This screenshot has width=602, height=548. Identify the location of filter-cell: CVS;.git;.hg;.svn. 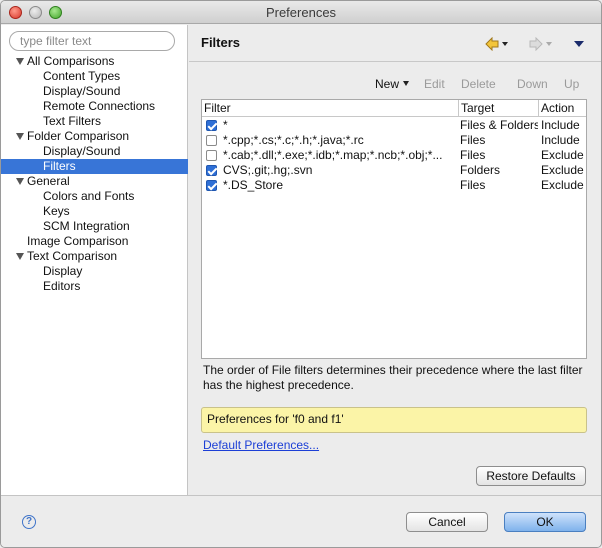
(268, 170).